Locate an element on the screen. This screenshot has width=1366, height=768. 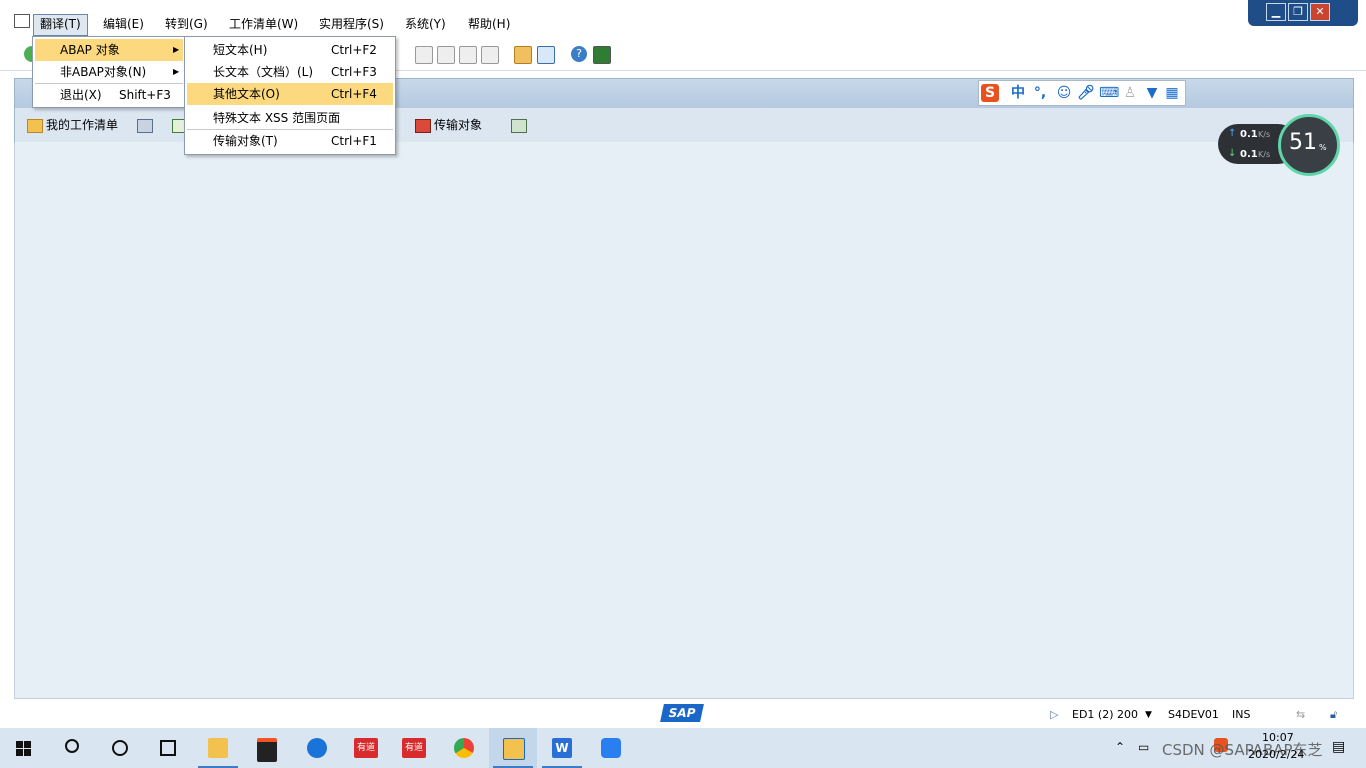
sogou-logo-icon: S is located at coordinates (990, 93).